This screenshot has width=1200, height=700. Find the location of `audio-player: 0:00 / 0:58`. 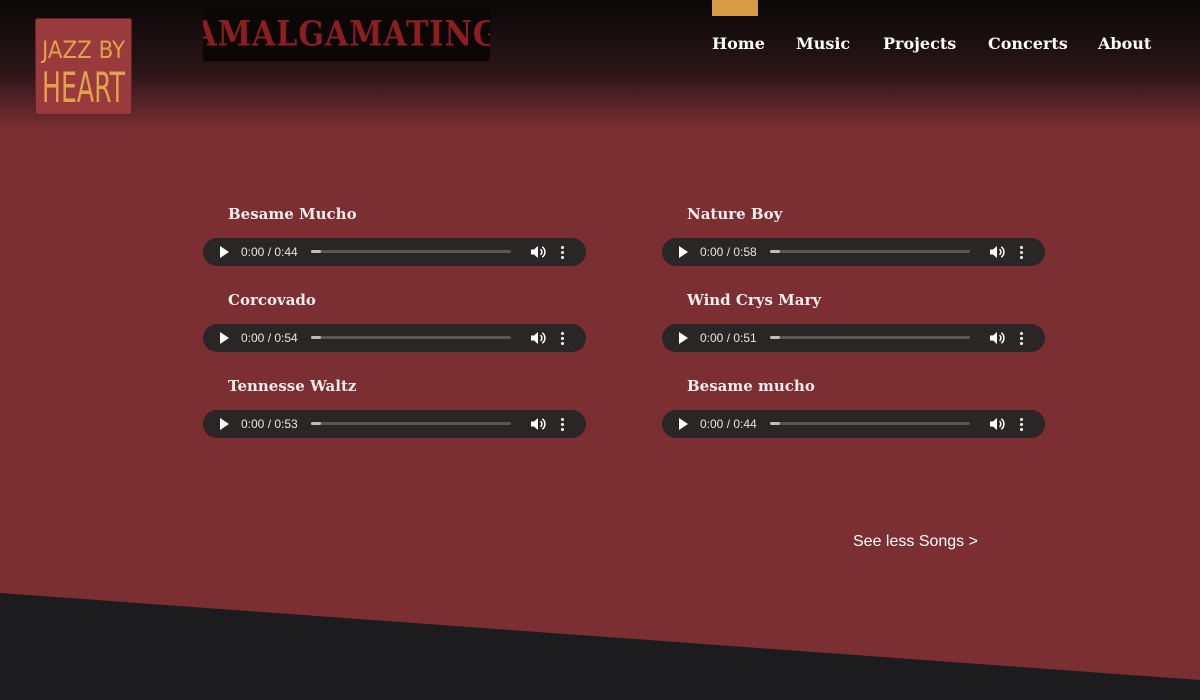

audio-player: 0:00 / 0:58 is located at coordinates (853, 252).